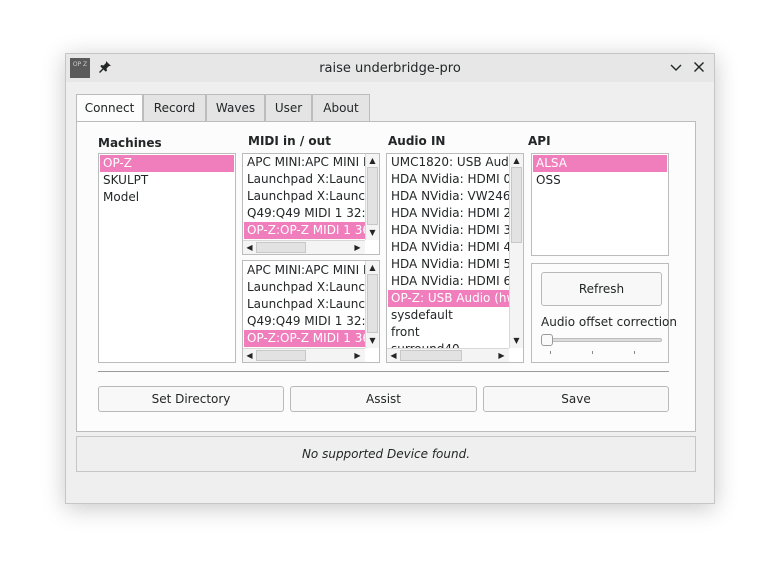  Describe the element at coordinates (305, 338) in the screenshot. I see `midi-out-item-selected: OP-Z:OP-Z MIDI 1 36:0` at that location.